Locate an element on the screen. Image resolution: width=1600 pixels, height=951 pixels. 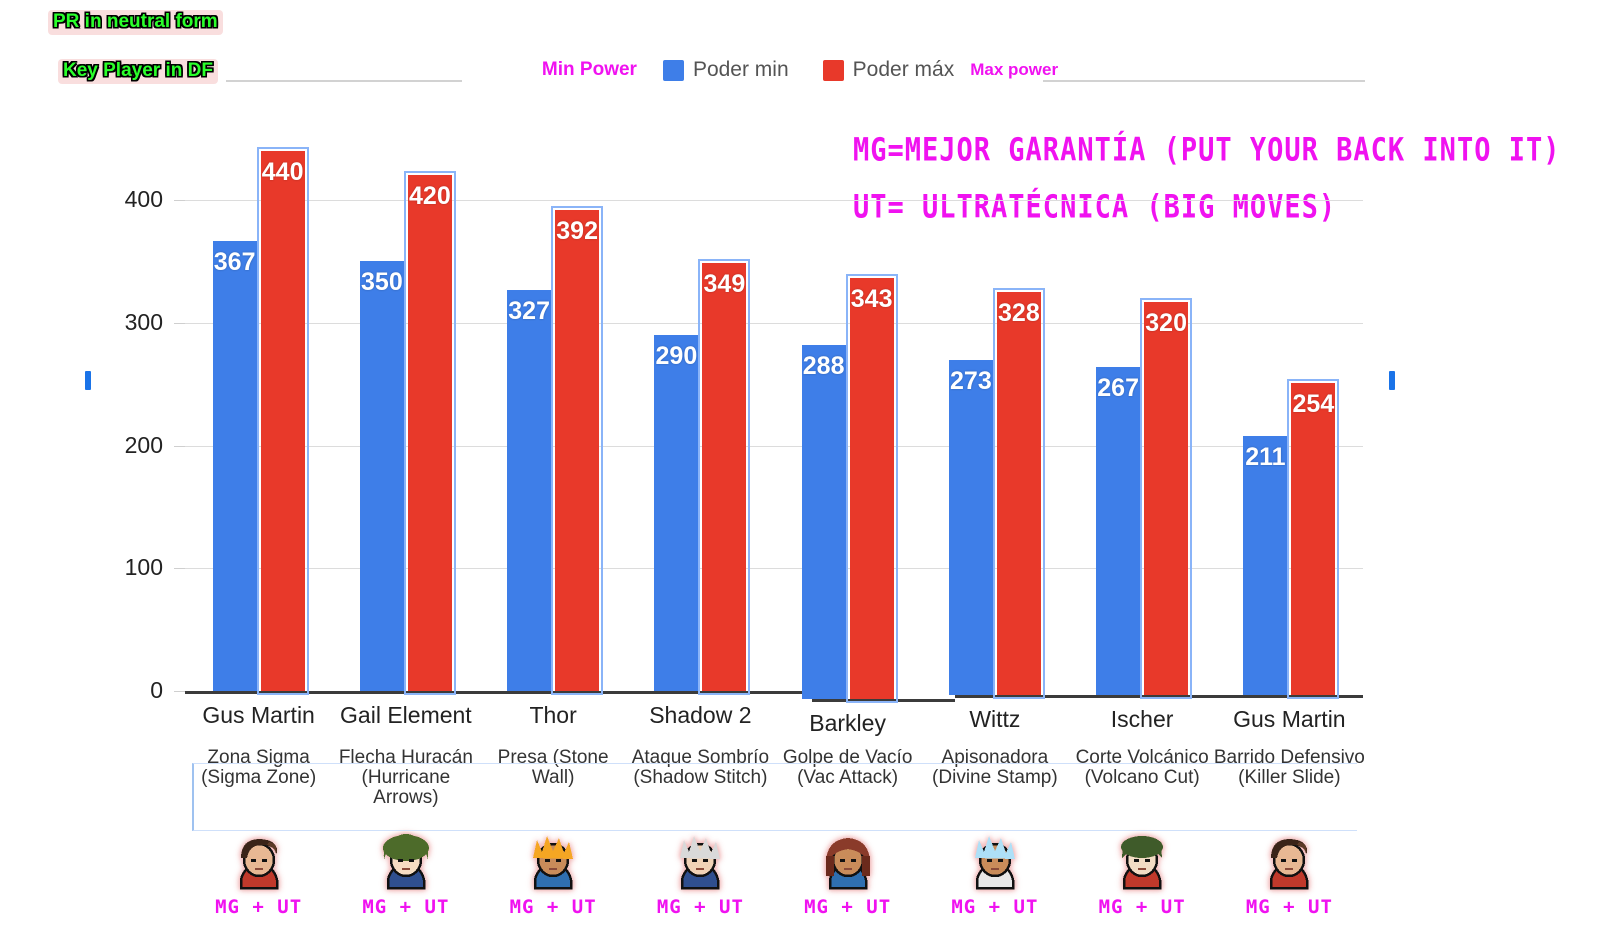
chart-resize-handle-right is located at coordinates (1392, 380).